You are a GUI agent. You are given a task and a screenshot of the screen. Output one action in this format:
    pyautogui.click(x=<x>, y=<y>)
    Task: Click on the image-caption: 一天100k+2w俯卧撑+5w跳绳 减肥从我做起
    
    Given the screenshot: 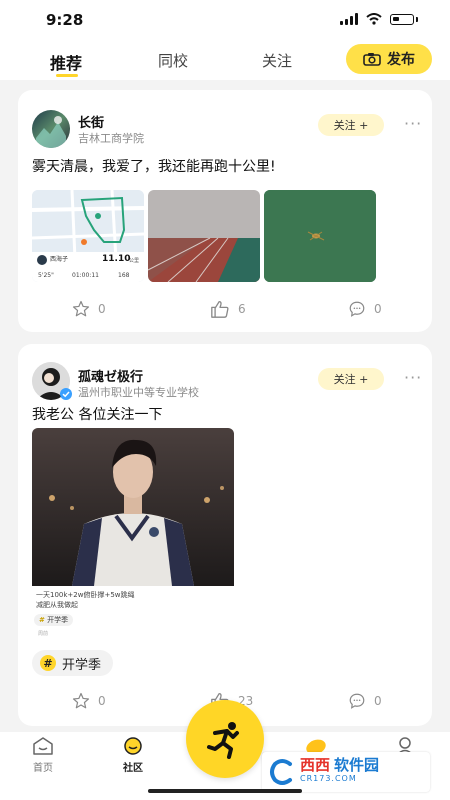 What is the action you would take?
    pyautogui.click(x=85, y=600)
    